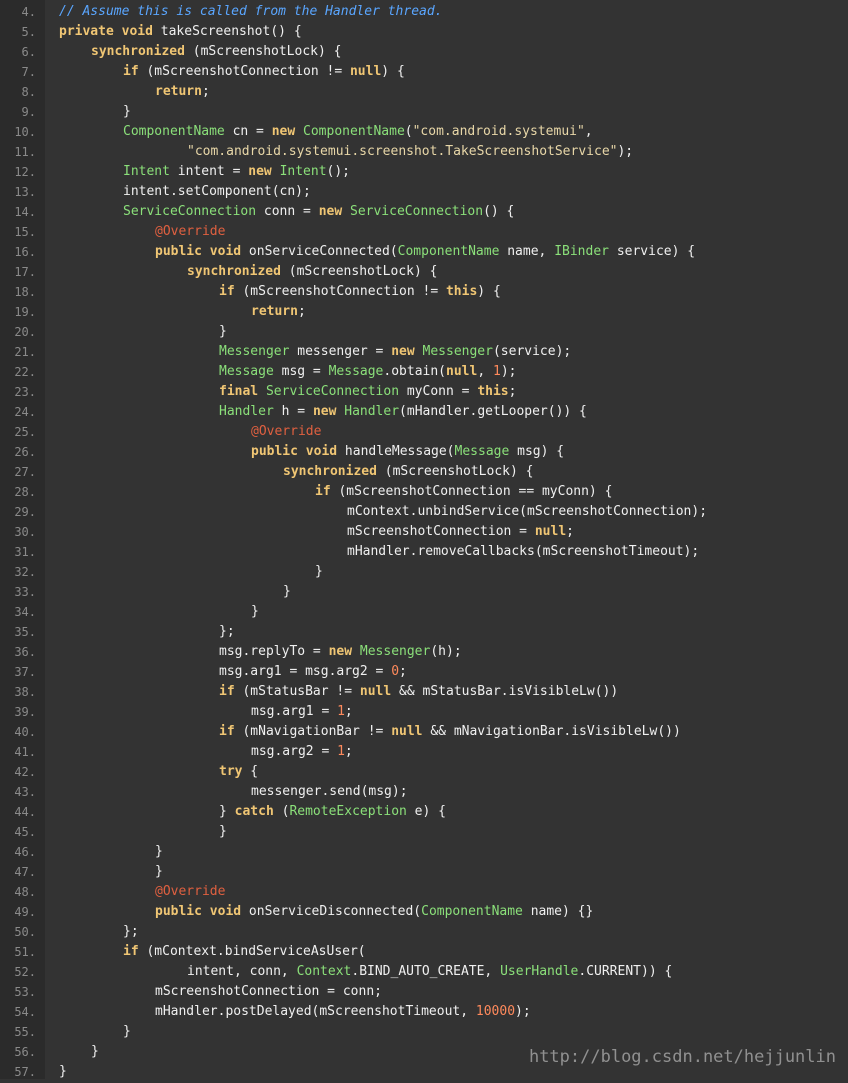  Describe the element at coordinates (25, 792) in the screenshot. I see `line-number: 43.` at that location.